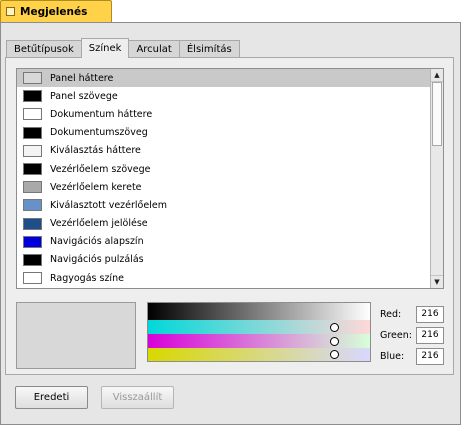 The image size is (461, 425). I want to click on list-item-label: Vezérlőelem jelölése, so click(99, 224).